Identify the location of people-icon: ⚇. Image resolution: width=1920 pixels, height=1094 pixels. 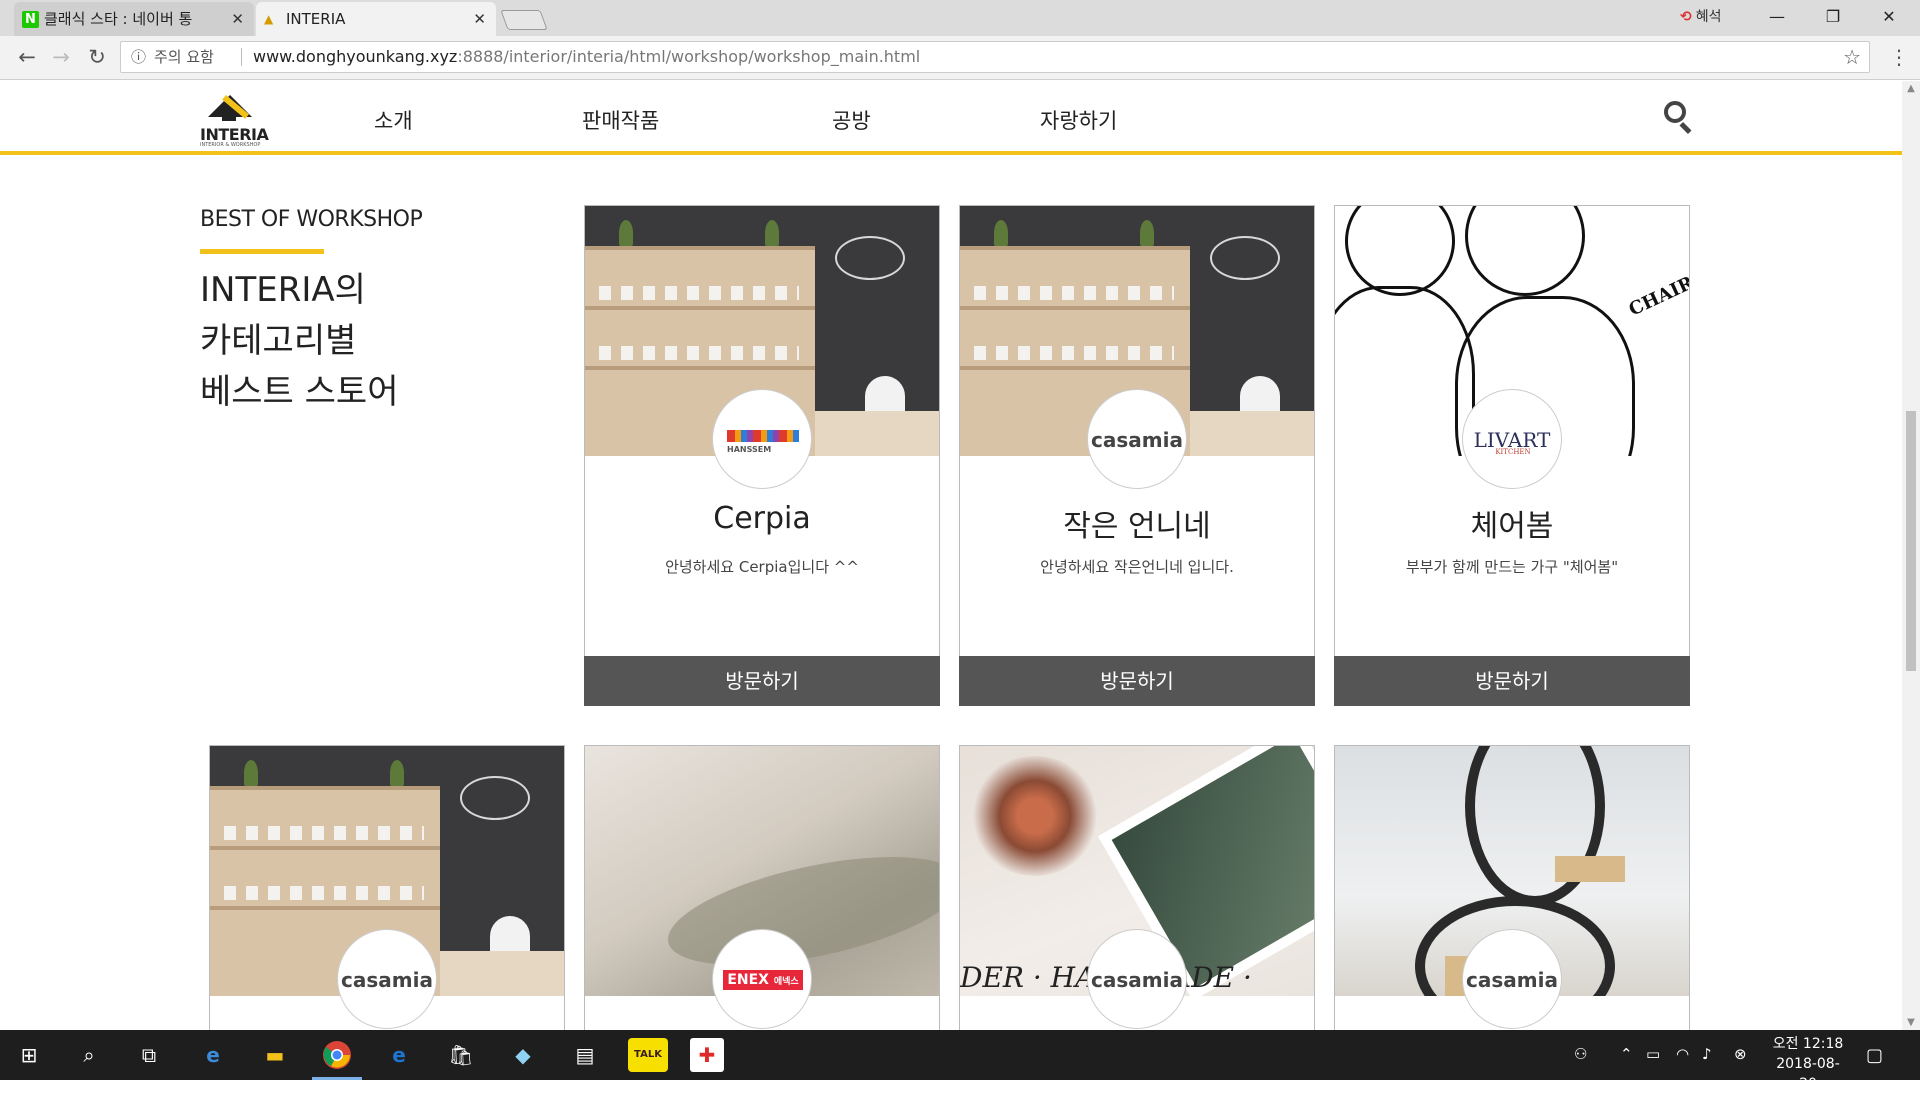
(1580, 1054).